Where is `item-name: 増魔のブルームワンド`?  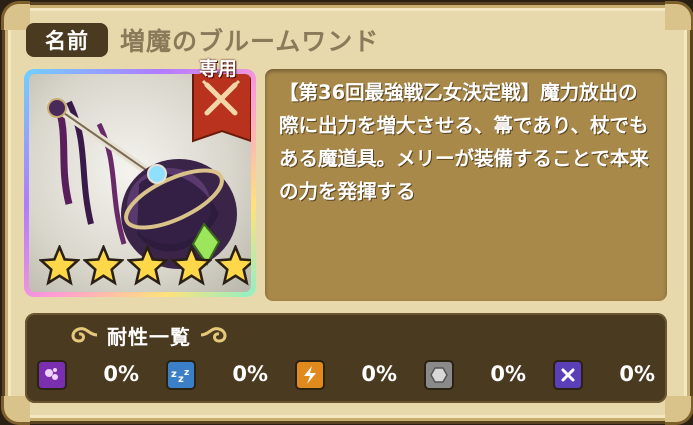
item-name: 増魔のブルームワンド is located at coordinates (250, 41).